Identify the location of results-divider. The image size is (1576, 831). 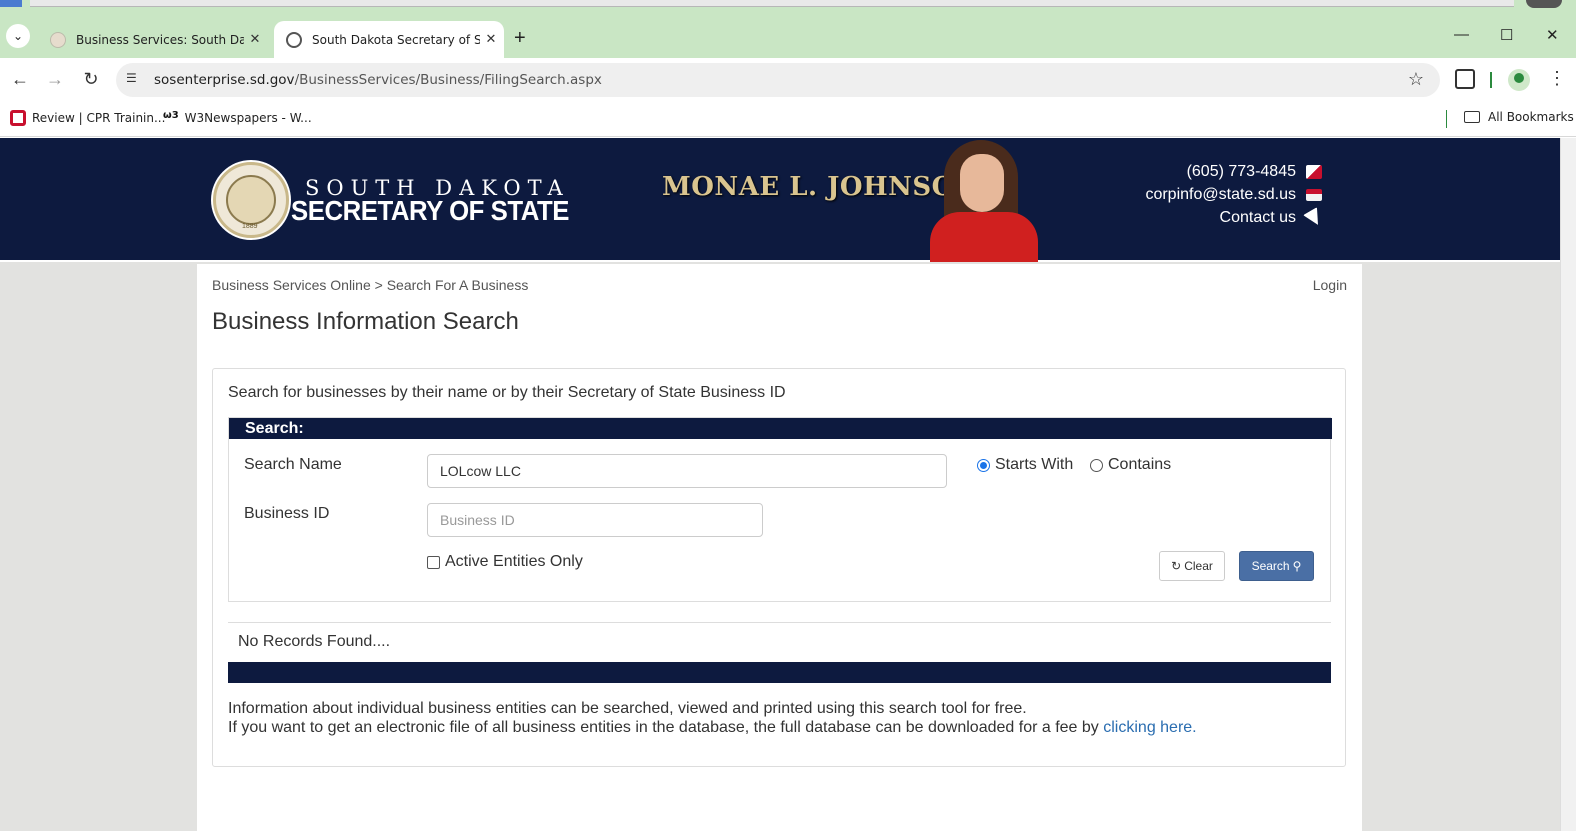
(779, 622).